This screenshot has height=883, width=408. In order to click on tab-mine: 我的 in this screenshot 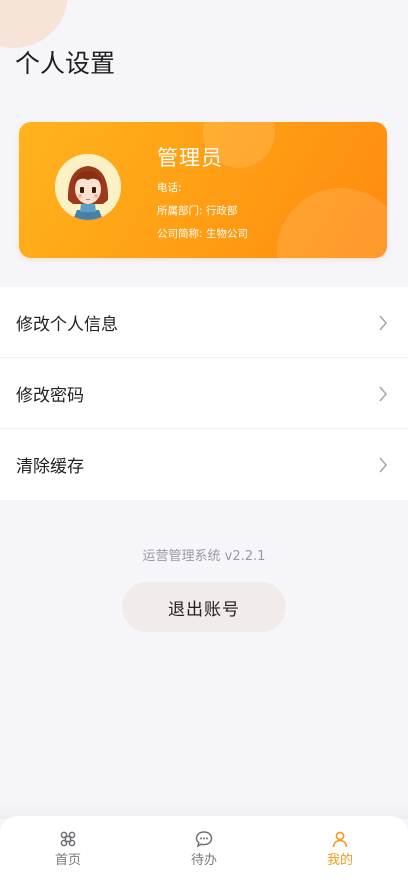, I will do `click(340, 849)`.